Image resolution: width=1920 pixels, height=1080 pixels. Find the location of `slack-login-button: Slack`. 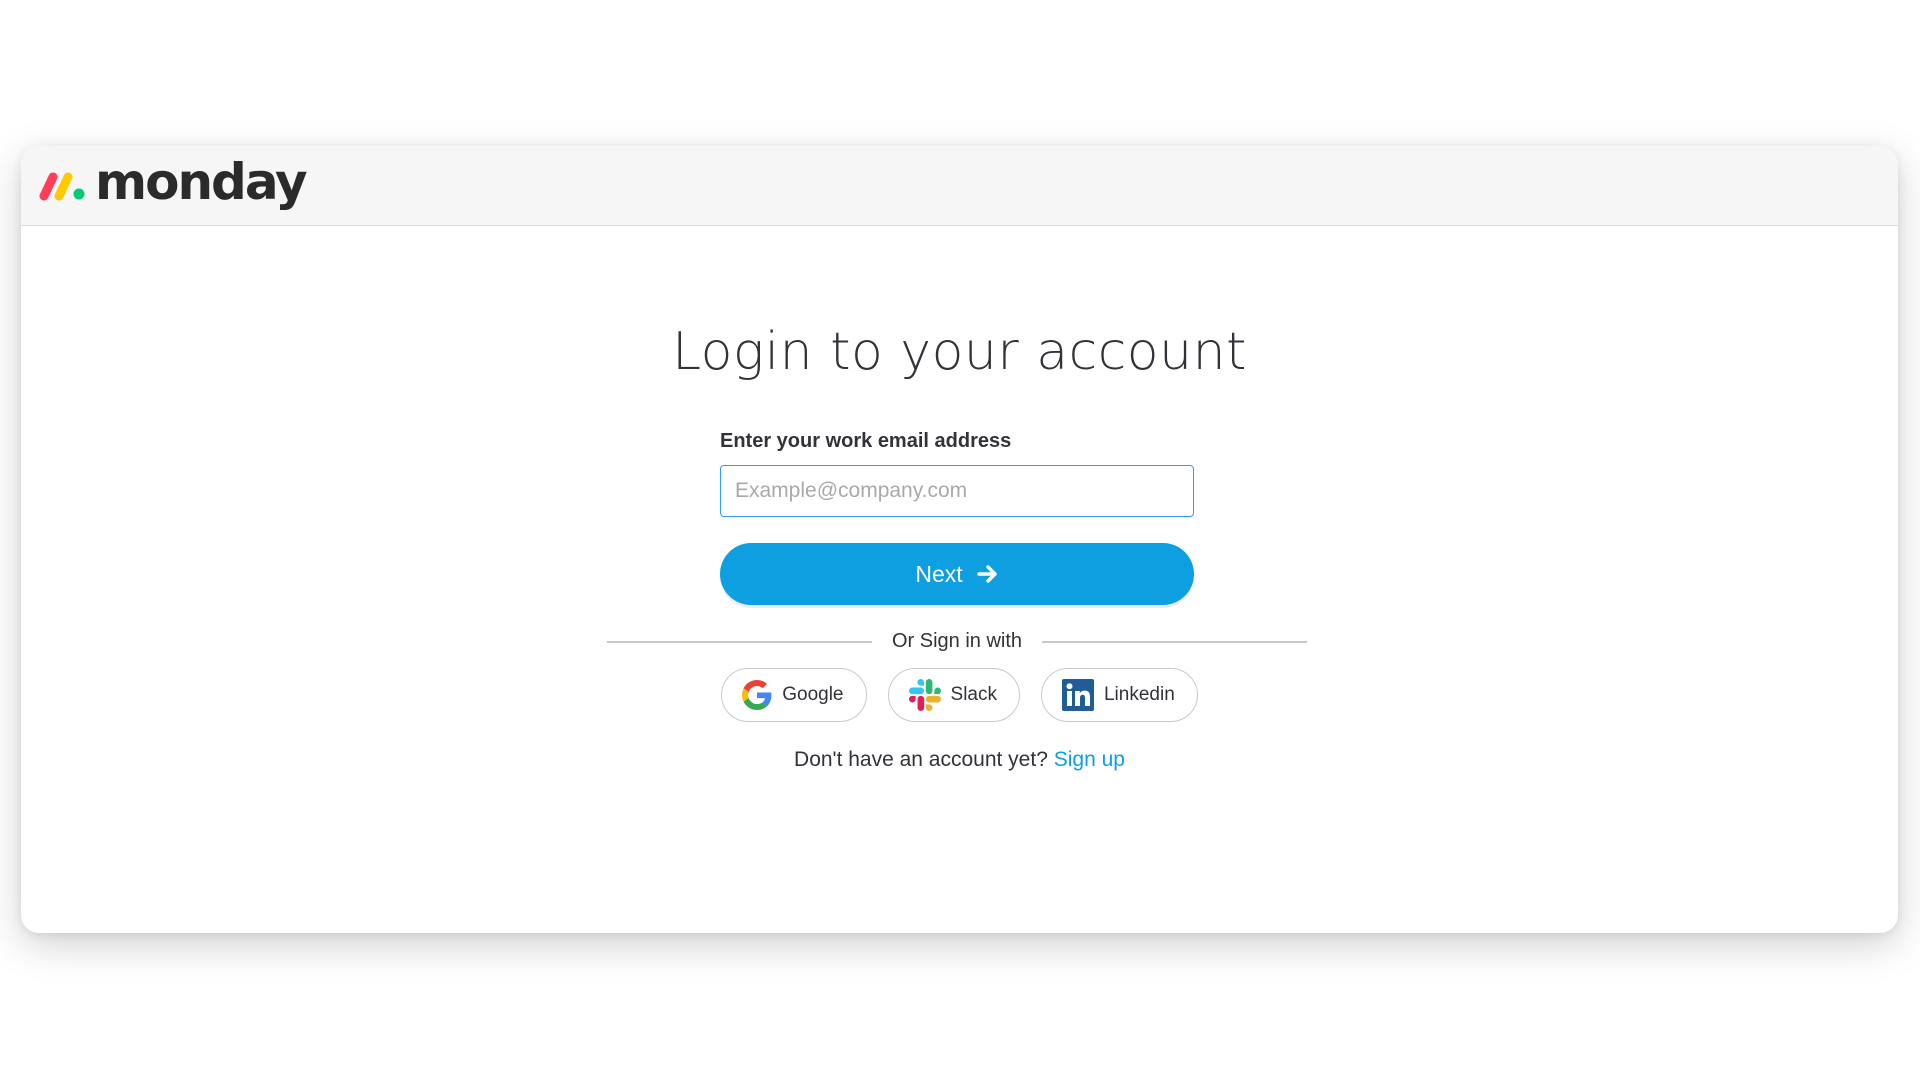

slack-login-button: Slack is located at coordinates (953, 695).